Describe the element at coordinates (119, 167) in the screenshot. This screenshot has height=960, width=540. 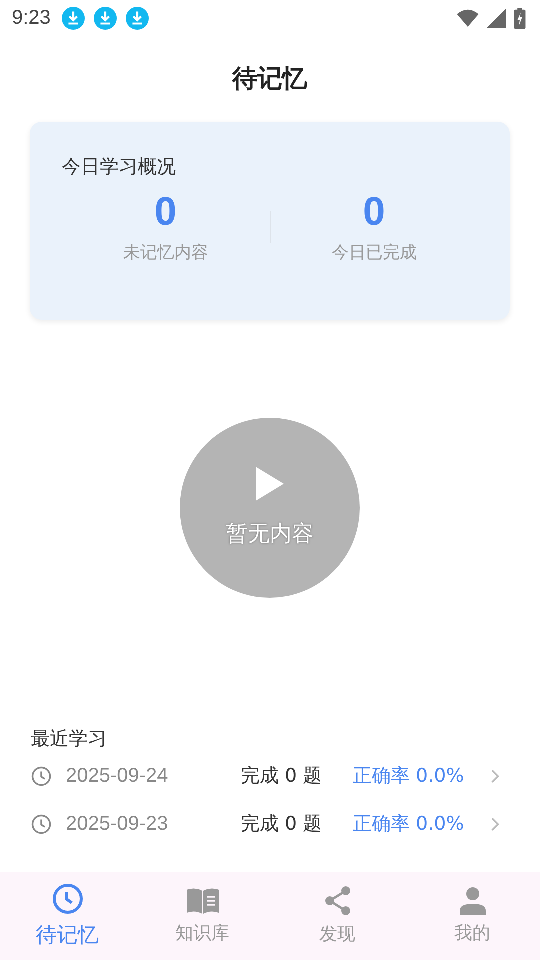
I see `card-title: 今日学习概况` at that location.